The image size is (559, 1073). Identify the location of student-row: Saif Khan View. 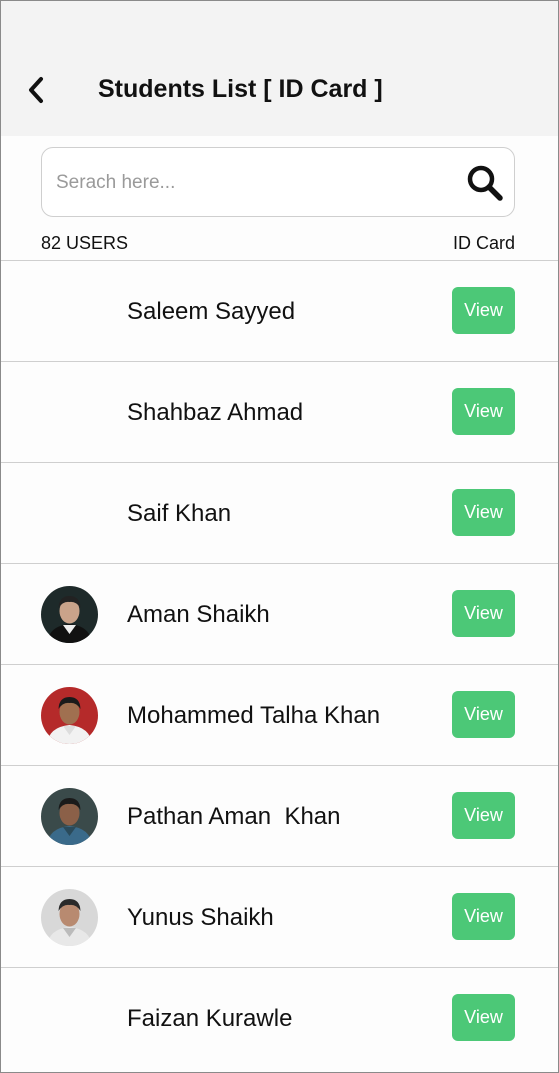
(279, 512).